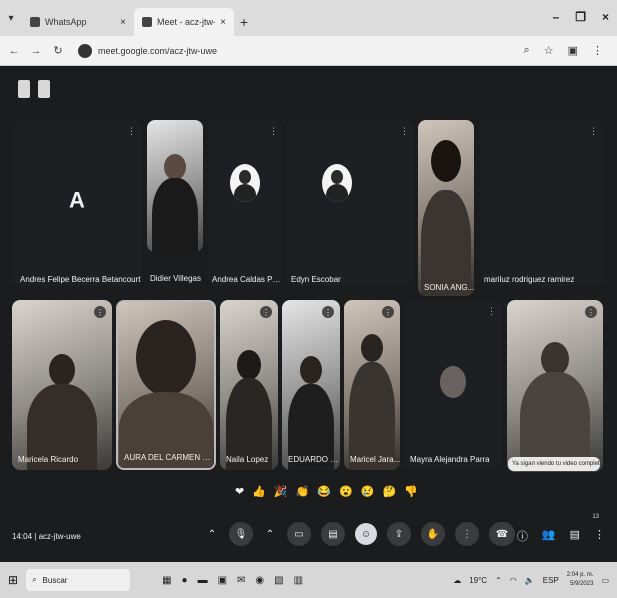  I want to click on mail-icon: ✉, so click(241, 580).